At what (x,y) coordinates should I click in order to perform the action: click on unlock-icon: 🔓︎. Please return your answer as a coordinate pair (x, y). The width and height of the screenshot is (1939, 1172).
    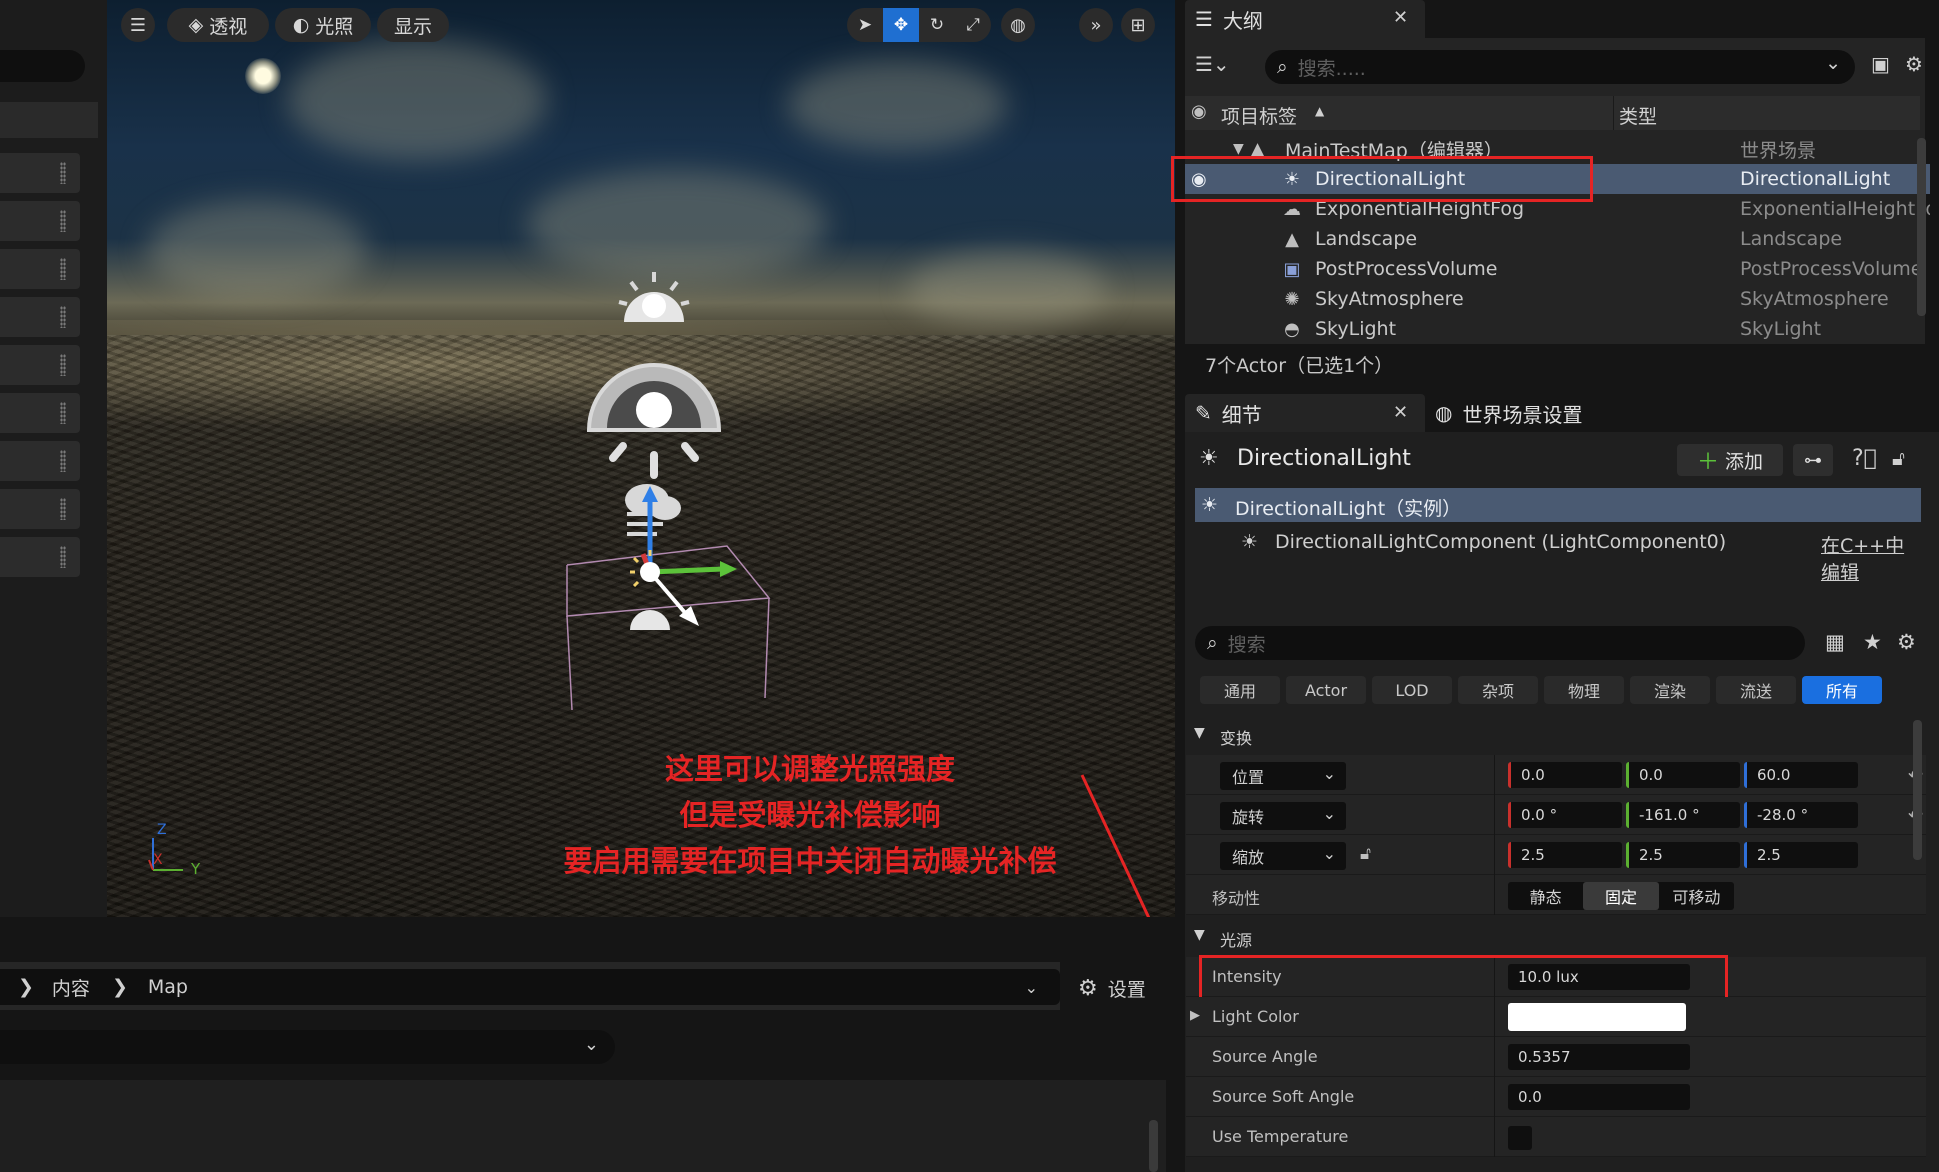
    Looking at the image, I should click on (1898, 458).